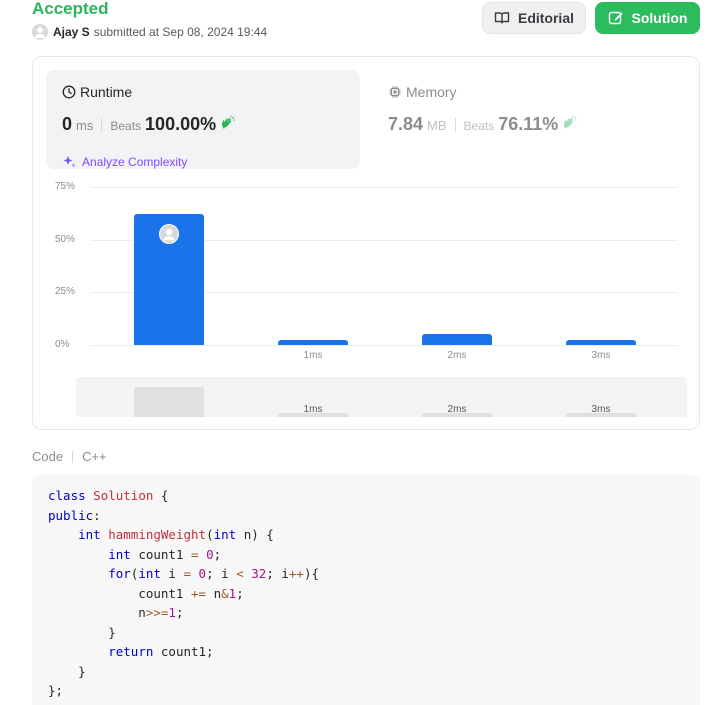  Describe the element at coordinates (601, 409) in the screenshot. I see `mini-x-tick-label: 3ms` at that location.